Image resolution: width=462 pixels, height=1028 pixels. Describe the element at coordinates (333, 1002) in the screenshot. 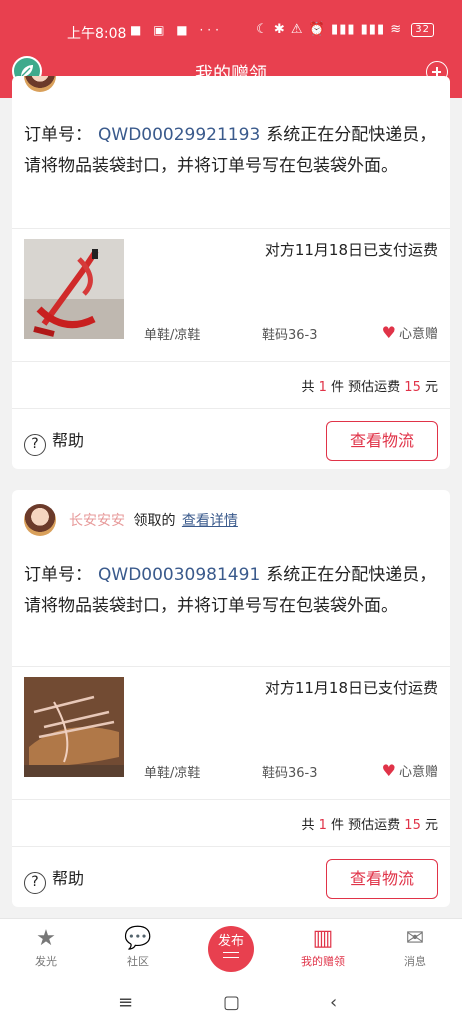

I see `back-chevron-icon: ‹` at that location.